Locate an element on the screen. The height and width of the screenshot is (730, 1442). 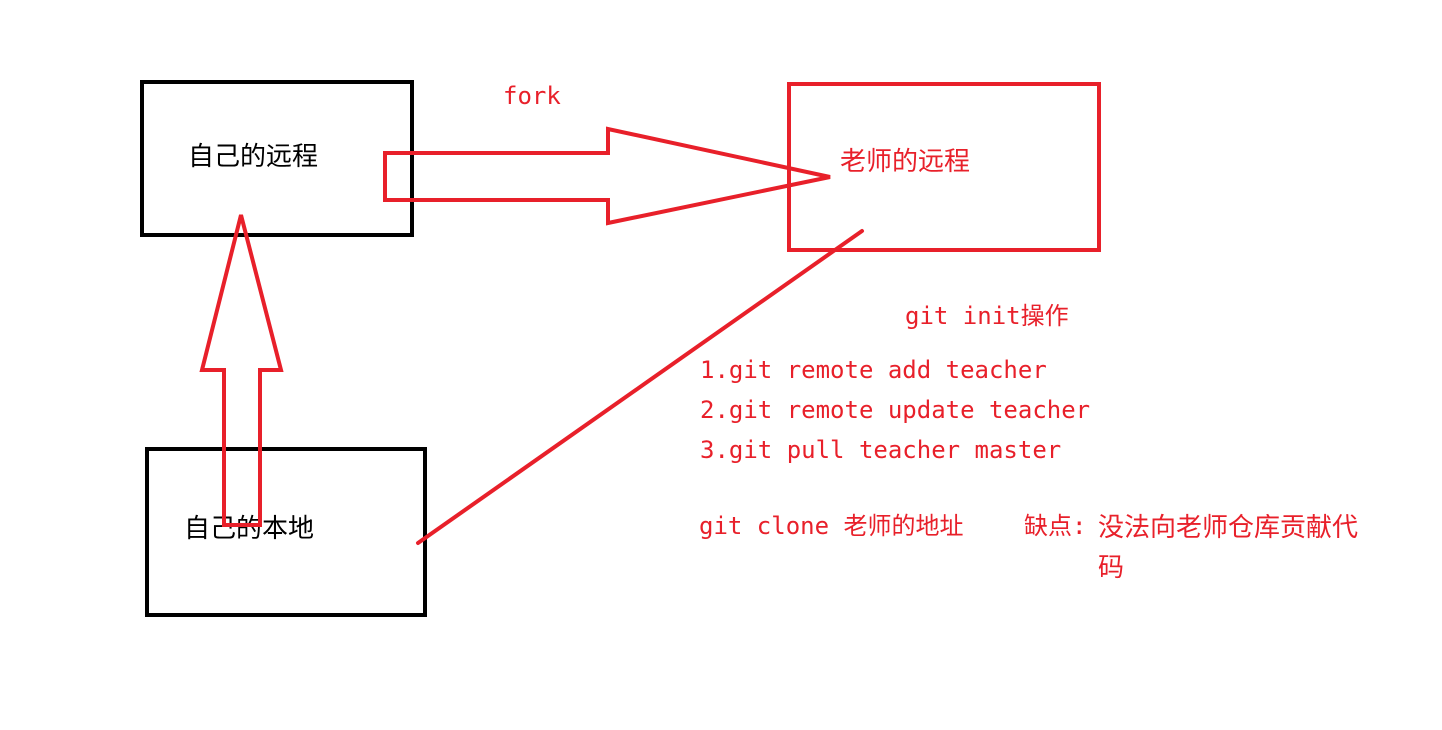
drawback-line-1: 没法向老师仓库贡献代 is located at coordinates (1228, 528).